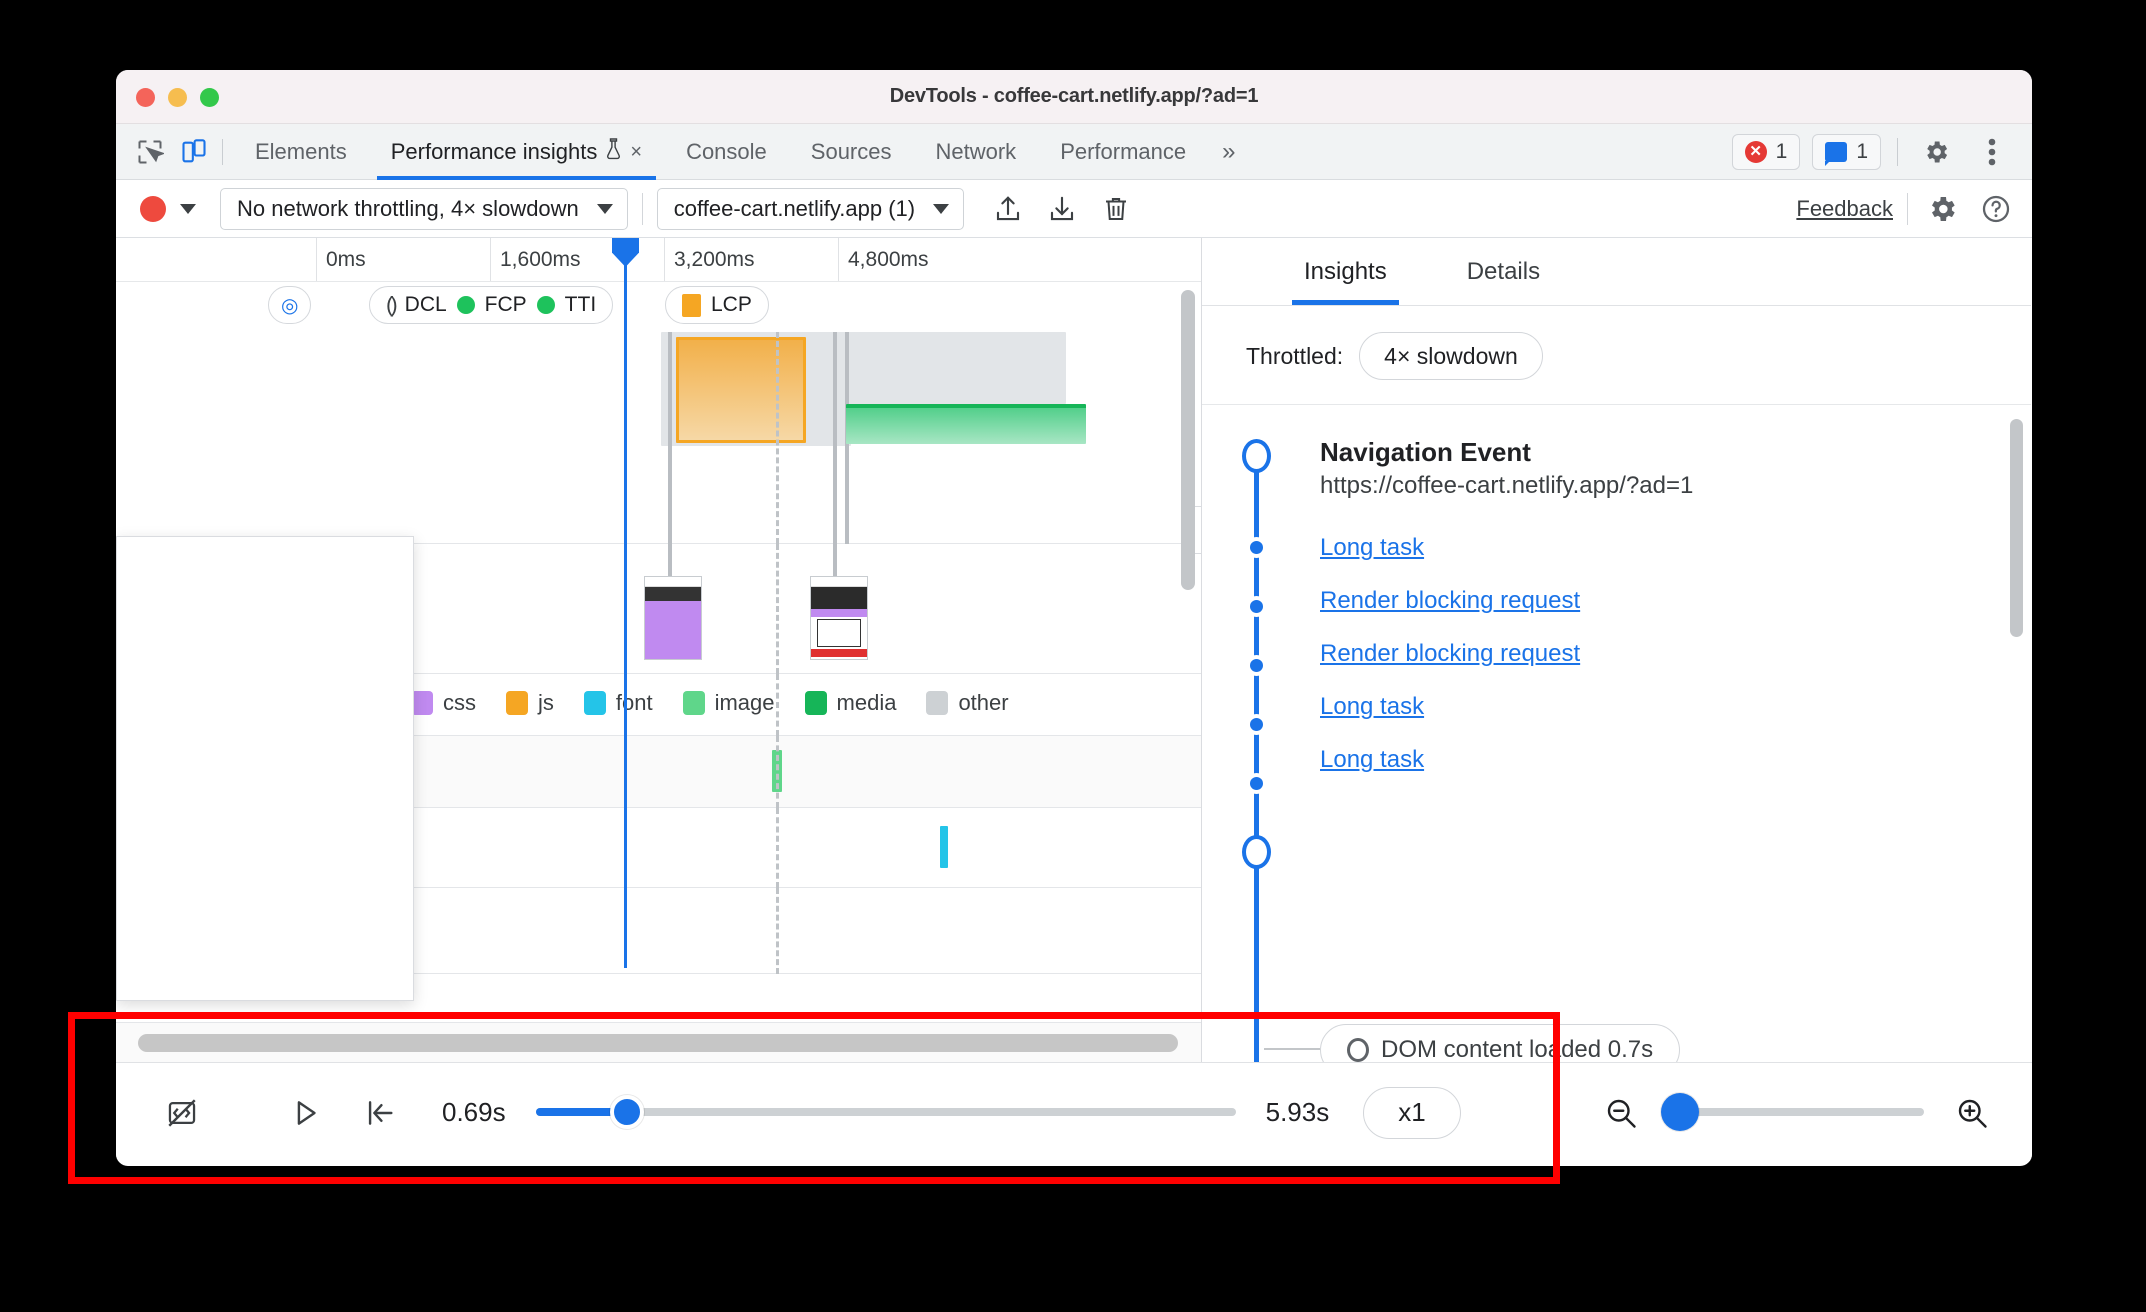 This screenshot has width=2146, height=1312. I want to click on three-dot-menu-icon, so click(1992, 152).